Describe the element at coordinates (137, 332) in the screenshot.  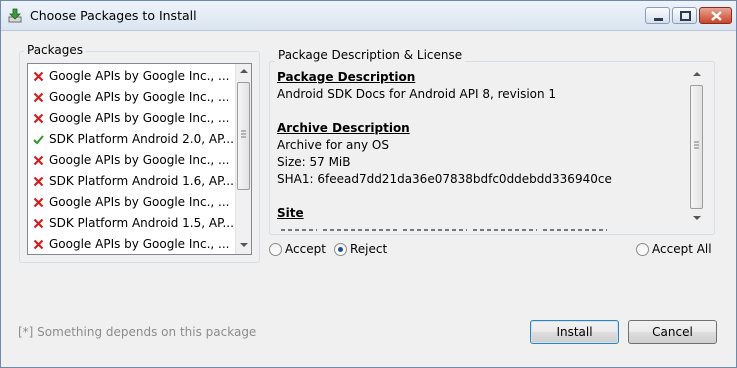
I see `dependency-footnote: [*] Something depends on this package` at that location.